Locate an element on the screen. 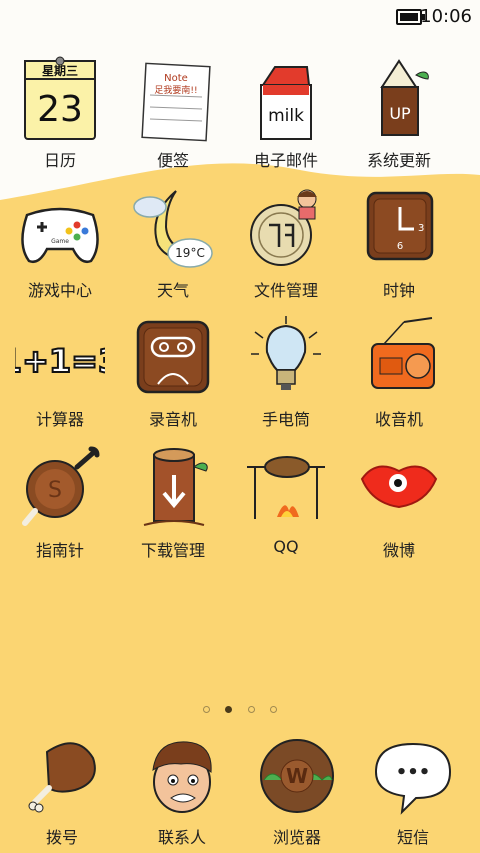 This screenshot has height=853, width=480. gamepad-text: Game is located at coordinates (60, 241).